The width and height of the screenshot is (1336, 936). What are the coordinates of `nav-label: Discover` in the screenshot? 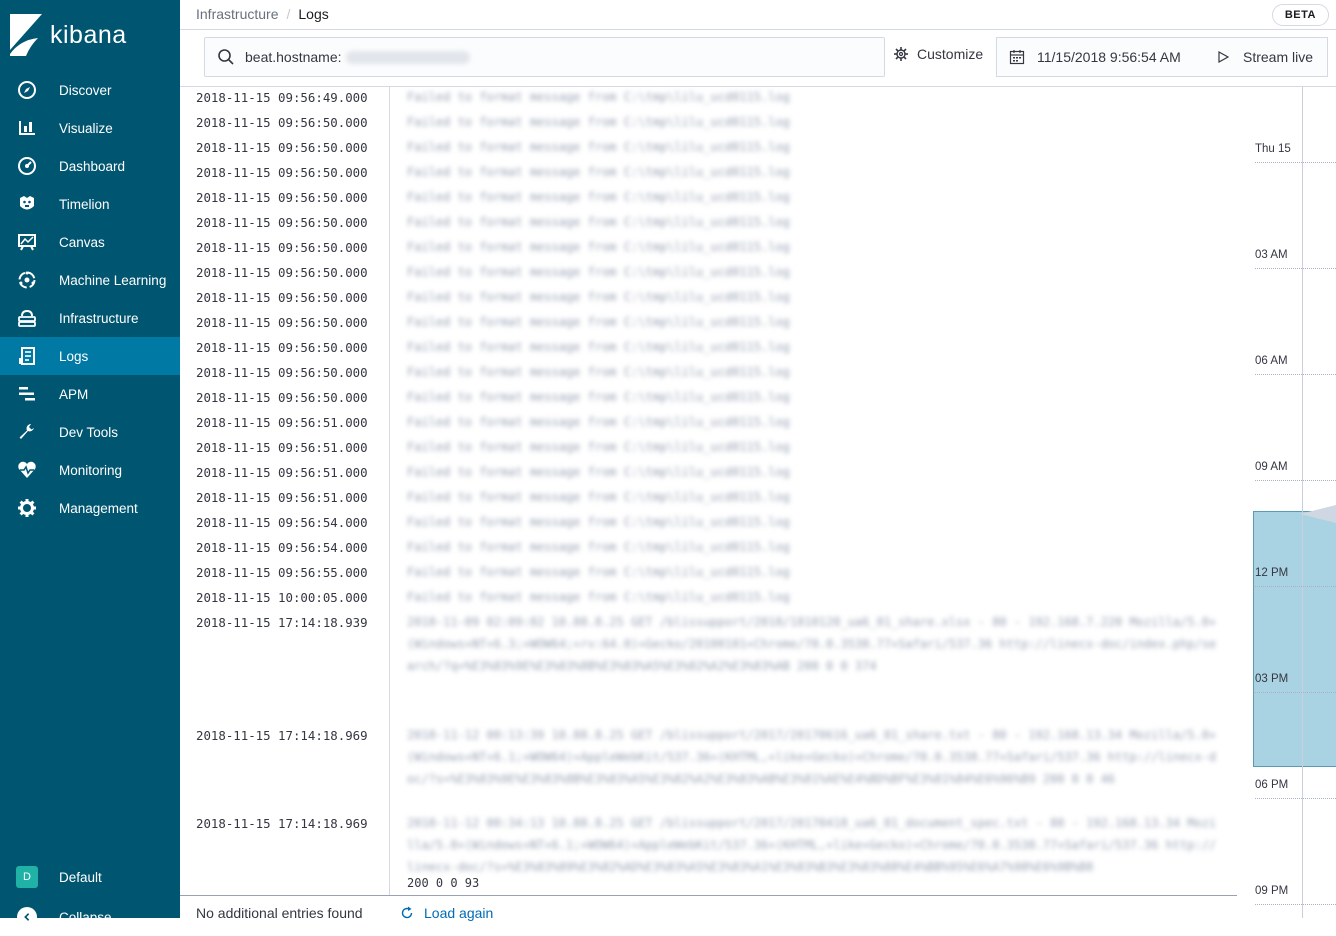 It's located at (85, 90).